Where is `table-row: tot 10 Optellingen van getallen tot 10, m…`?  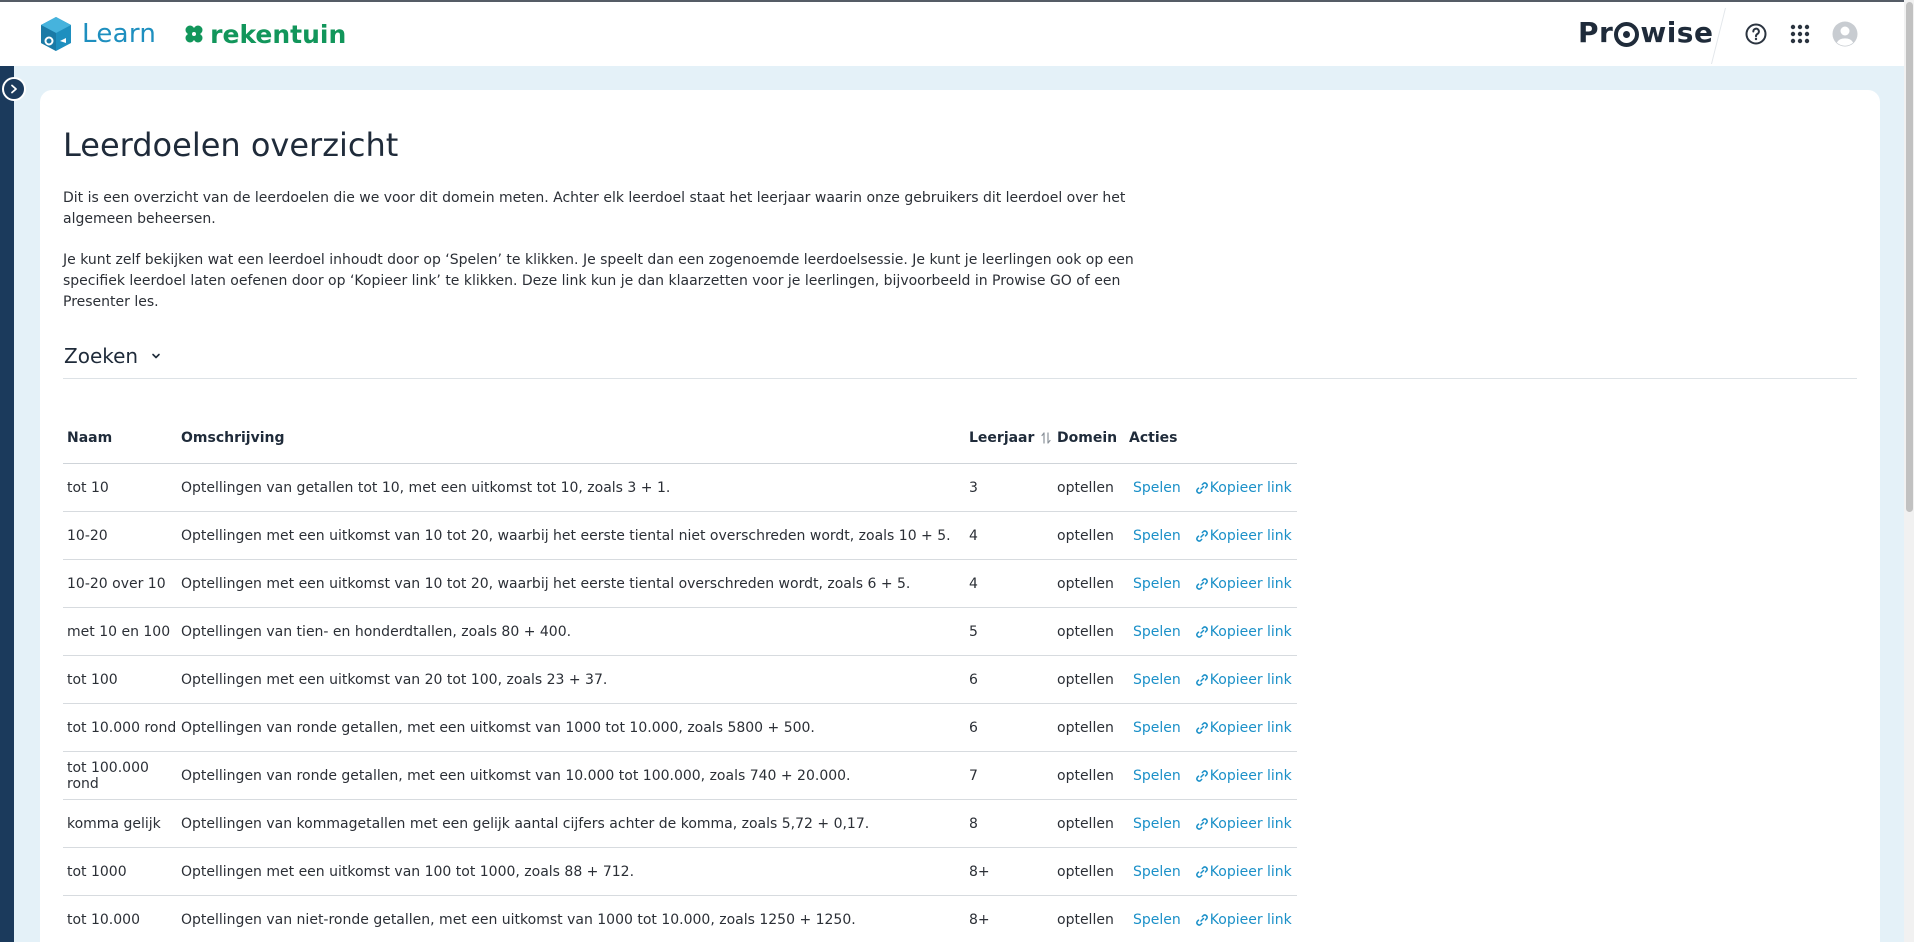 table-row: tot 10 Optellingen van getallen tot 10, m… is located at coordinates (680, 488).